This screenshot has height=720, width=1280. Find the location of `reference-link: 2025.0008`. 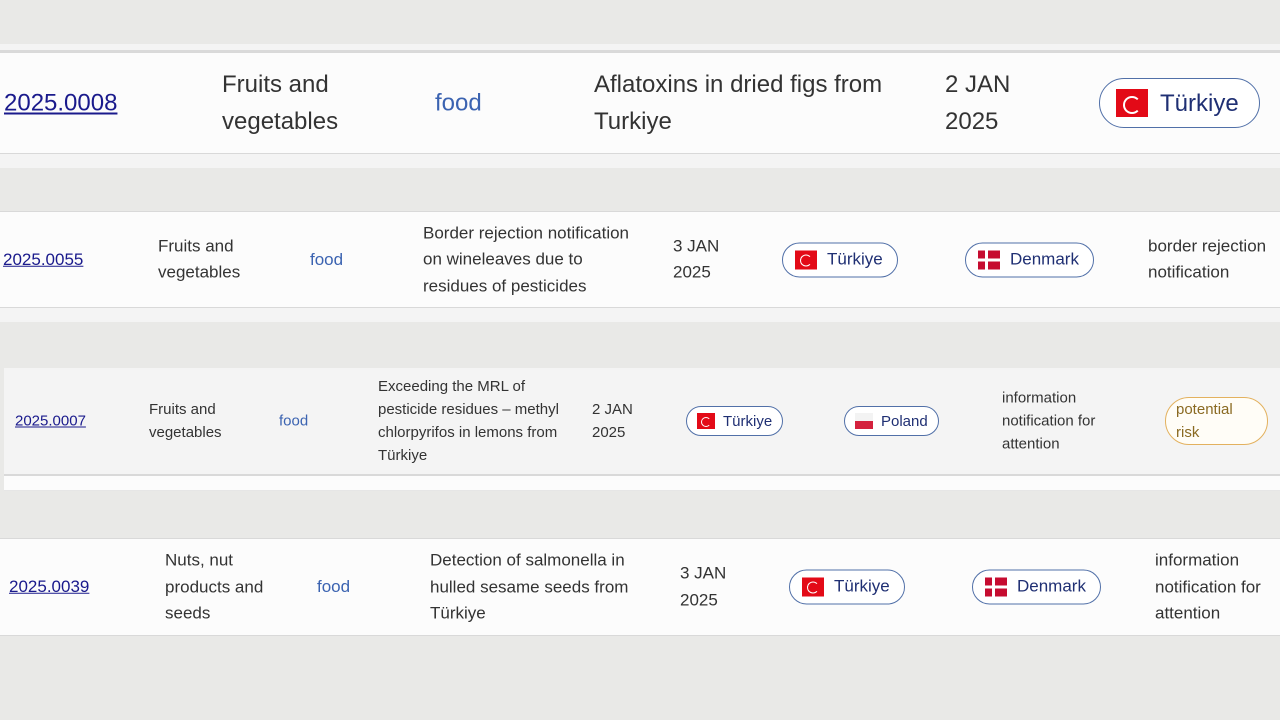

reference-link: 2025.0008 is located at coordinates (60, 103).